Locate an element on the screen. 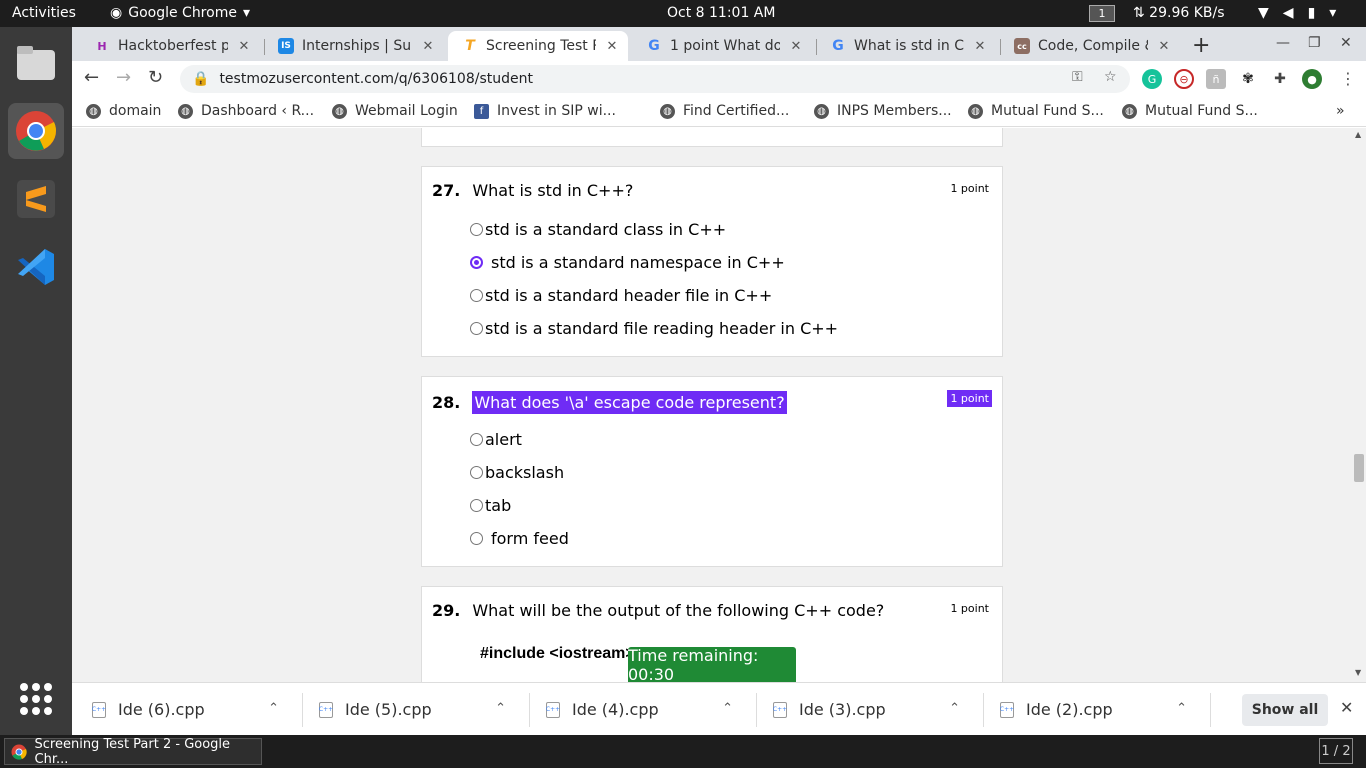  answer-option: std is a standard class in C++ is located at coordinates (598, 229).